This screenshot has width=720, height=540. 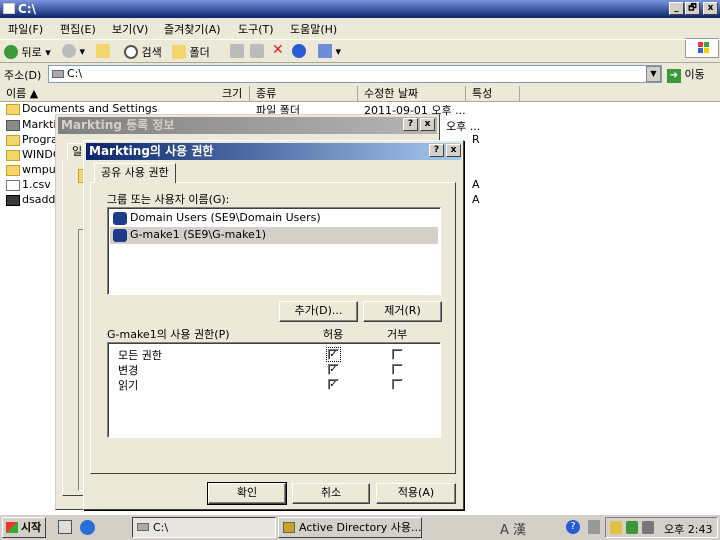 What do you see at coordinates (204, 527) in the screenshot?
I see `taskbar-item-explorer: C:\` at bounding box center [204, 527].